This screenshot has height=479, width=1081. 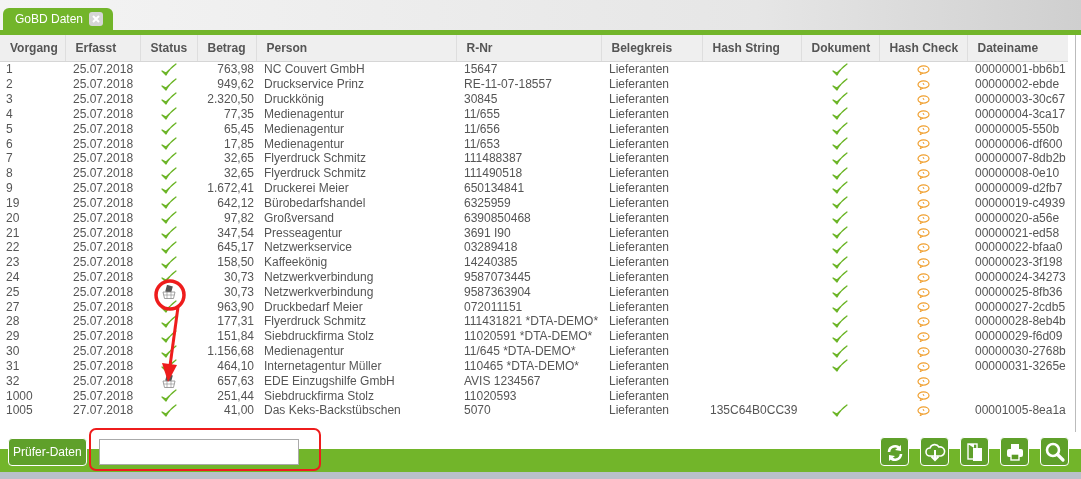 I want to click on column-header: Betrag, so click(x=226, y=48).